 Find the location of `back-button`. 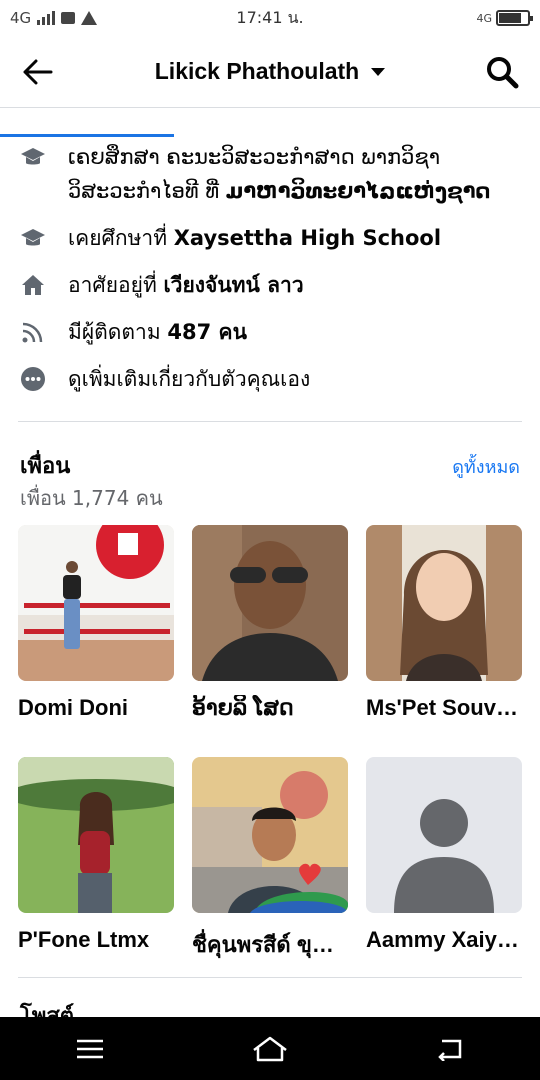

back-button is located at coordinates (38, 72).